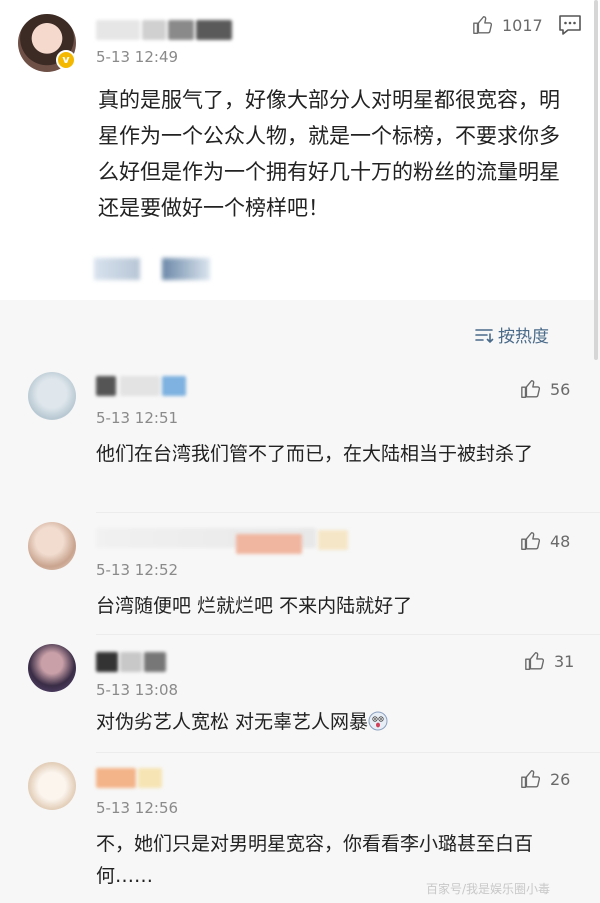  I want to click on comment-time: 5-13 12:56, so click(137, 808).